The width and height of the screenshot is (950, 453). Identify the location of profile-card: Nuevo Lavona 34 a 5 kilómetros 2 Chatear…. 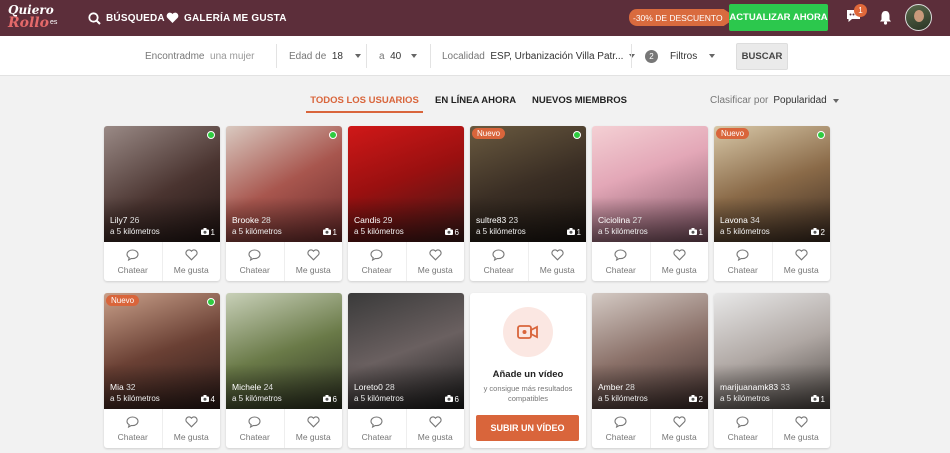
(772, 203).